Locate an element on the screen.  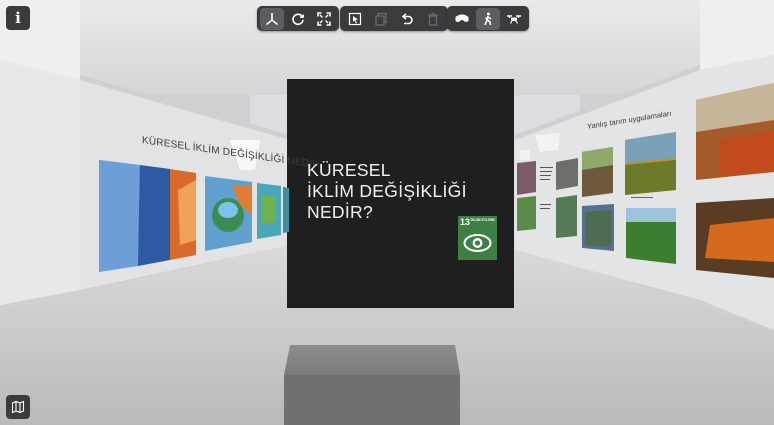
select-button is located at coordinates (355, 19).